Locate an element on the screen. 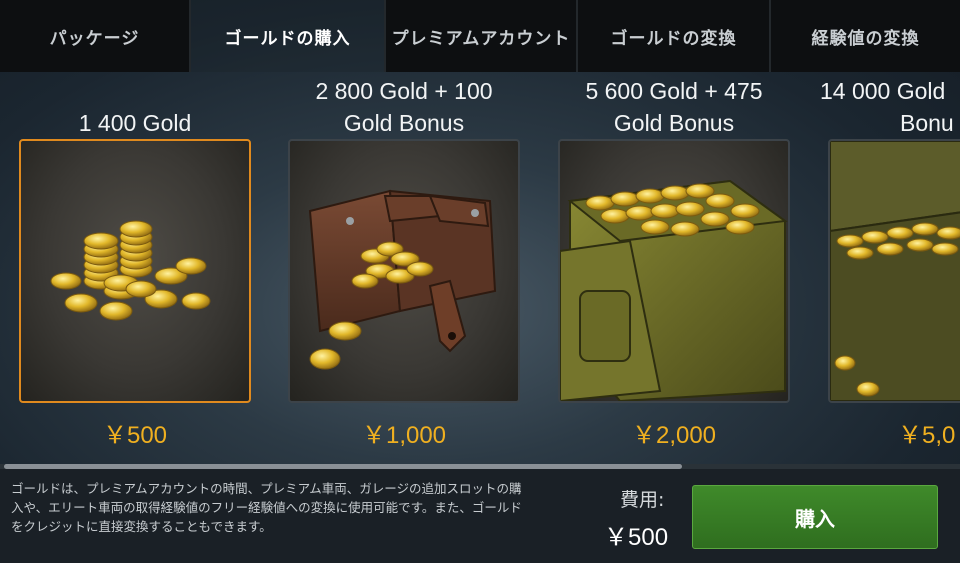 Image resolution: width=960 pixels, height=563 pixels. offer-title: 1 400 Gold is located at coordinates (135, 123).